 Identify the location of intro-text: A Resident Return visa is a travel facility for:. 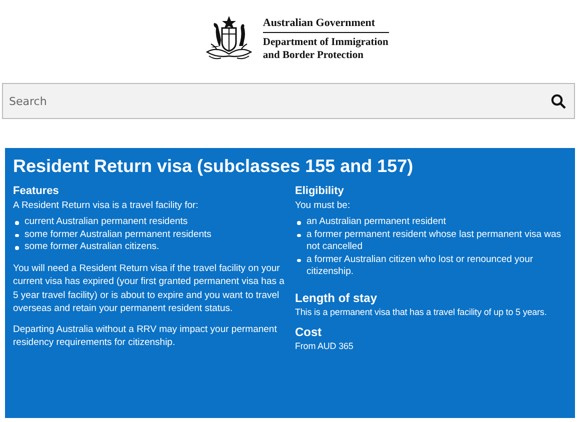
(106, 205).